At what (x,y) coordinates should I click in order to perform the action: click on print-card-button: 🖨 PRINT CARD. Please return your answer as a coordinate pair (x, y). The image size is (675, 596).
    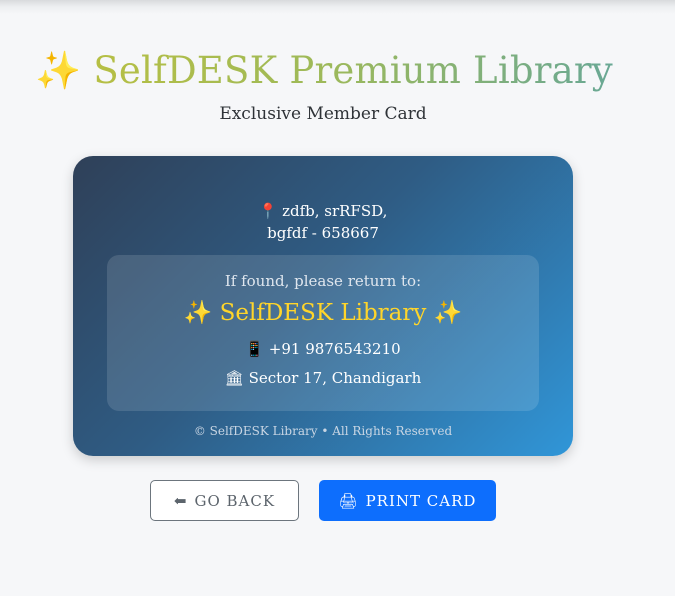
    Looking at the image, I should click on (407, 500).